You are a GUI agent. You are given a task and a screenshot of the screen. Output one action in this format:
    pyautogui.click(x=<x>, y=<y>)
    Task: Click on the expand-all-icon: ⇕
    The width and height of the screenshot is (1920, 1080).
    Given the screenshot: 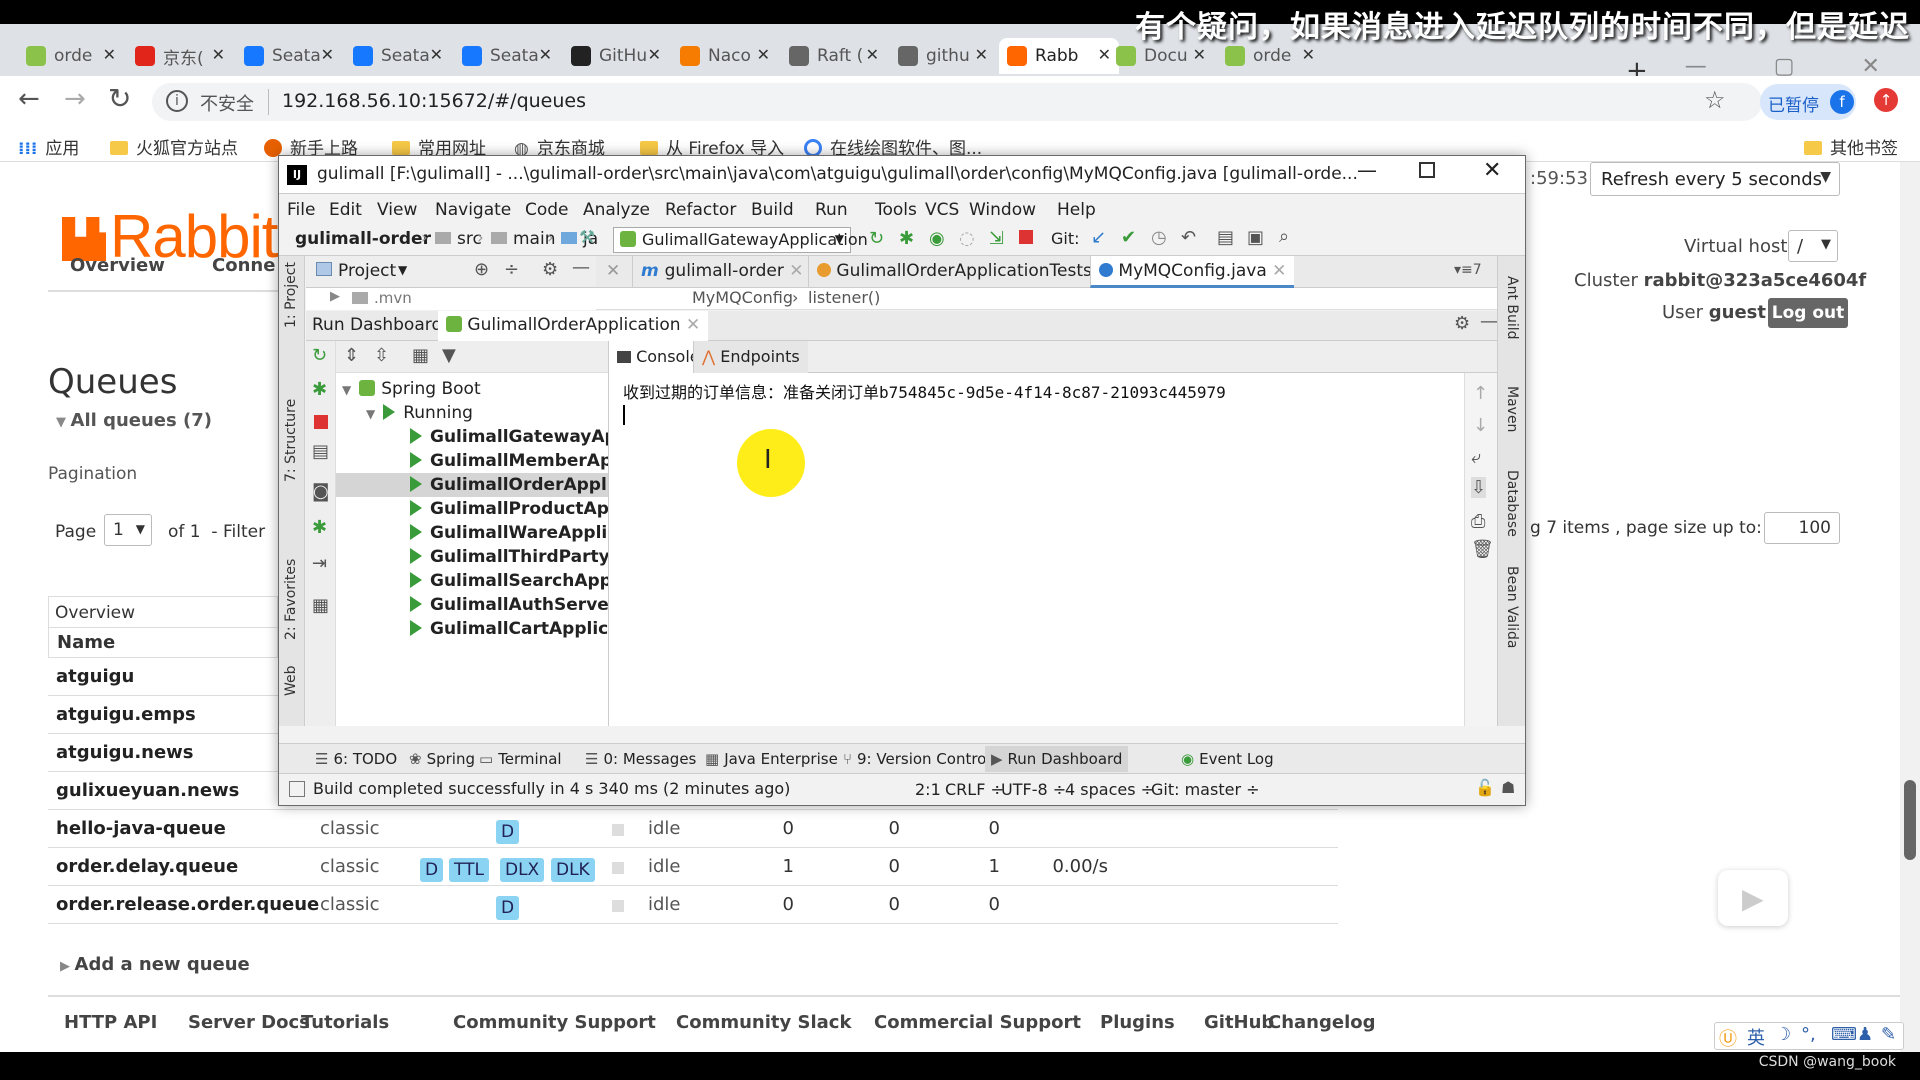 What is the action you would take?
    pyautogui.click(x=351, y=355)
    